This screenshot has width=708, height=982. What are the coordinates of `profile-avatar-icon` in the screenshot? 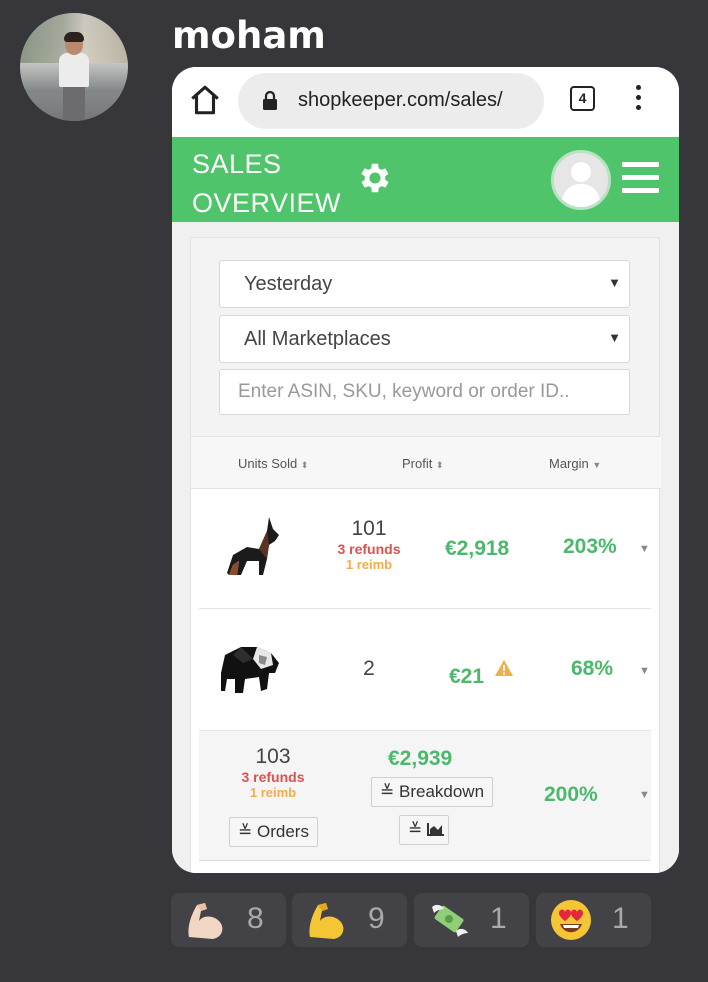 It's located at (581, 180).